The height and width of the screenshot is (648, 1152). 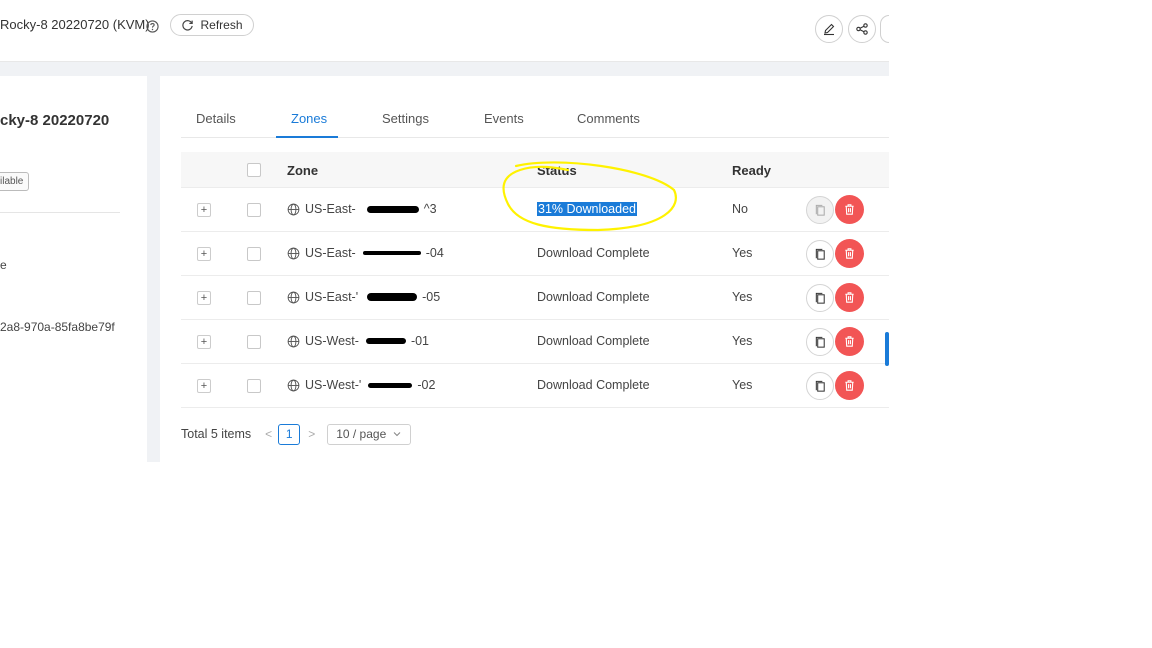 I want to click on status-badge: ilable, so click(x=15, y=181).